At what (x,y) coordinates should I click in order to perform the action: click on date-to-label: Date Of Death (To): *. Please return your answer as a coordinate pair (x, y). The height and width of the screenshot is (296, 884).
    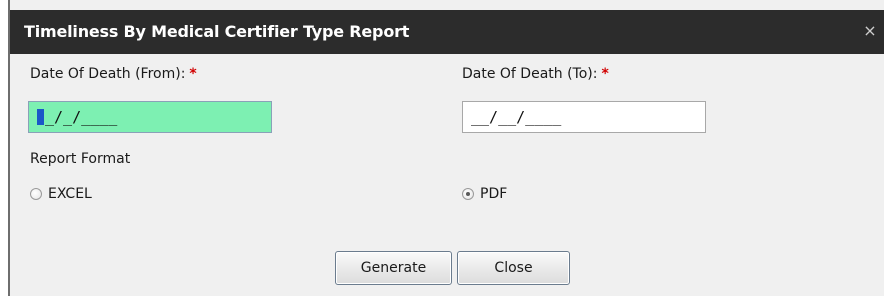
    Looking at the image, I should click on (535, 74).